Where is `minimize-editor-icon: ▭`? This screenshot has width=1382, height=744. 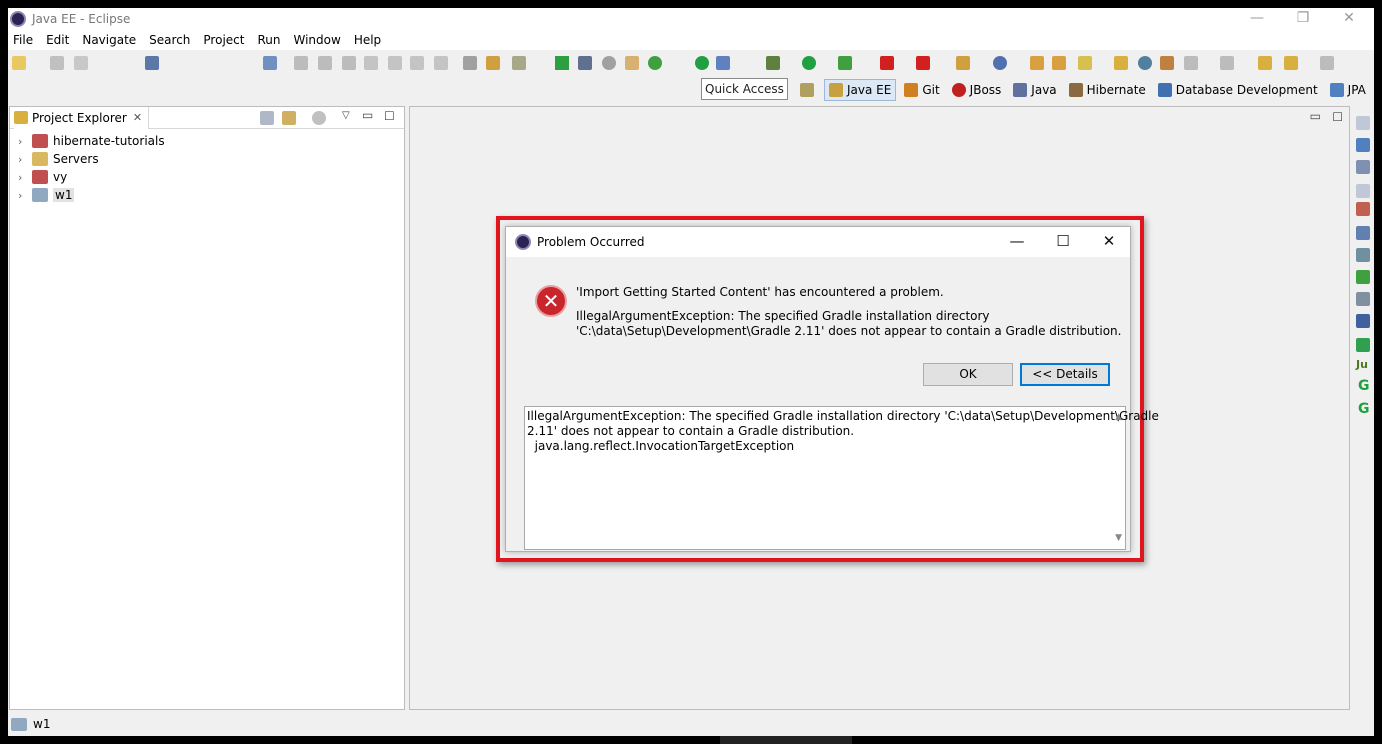
minimize-editor-icon: ▭ is located at coordinates (1315, 116).